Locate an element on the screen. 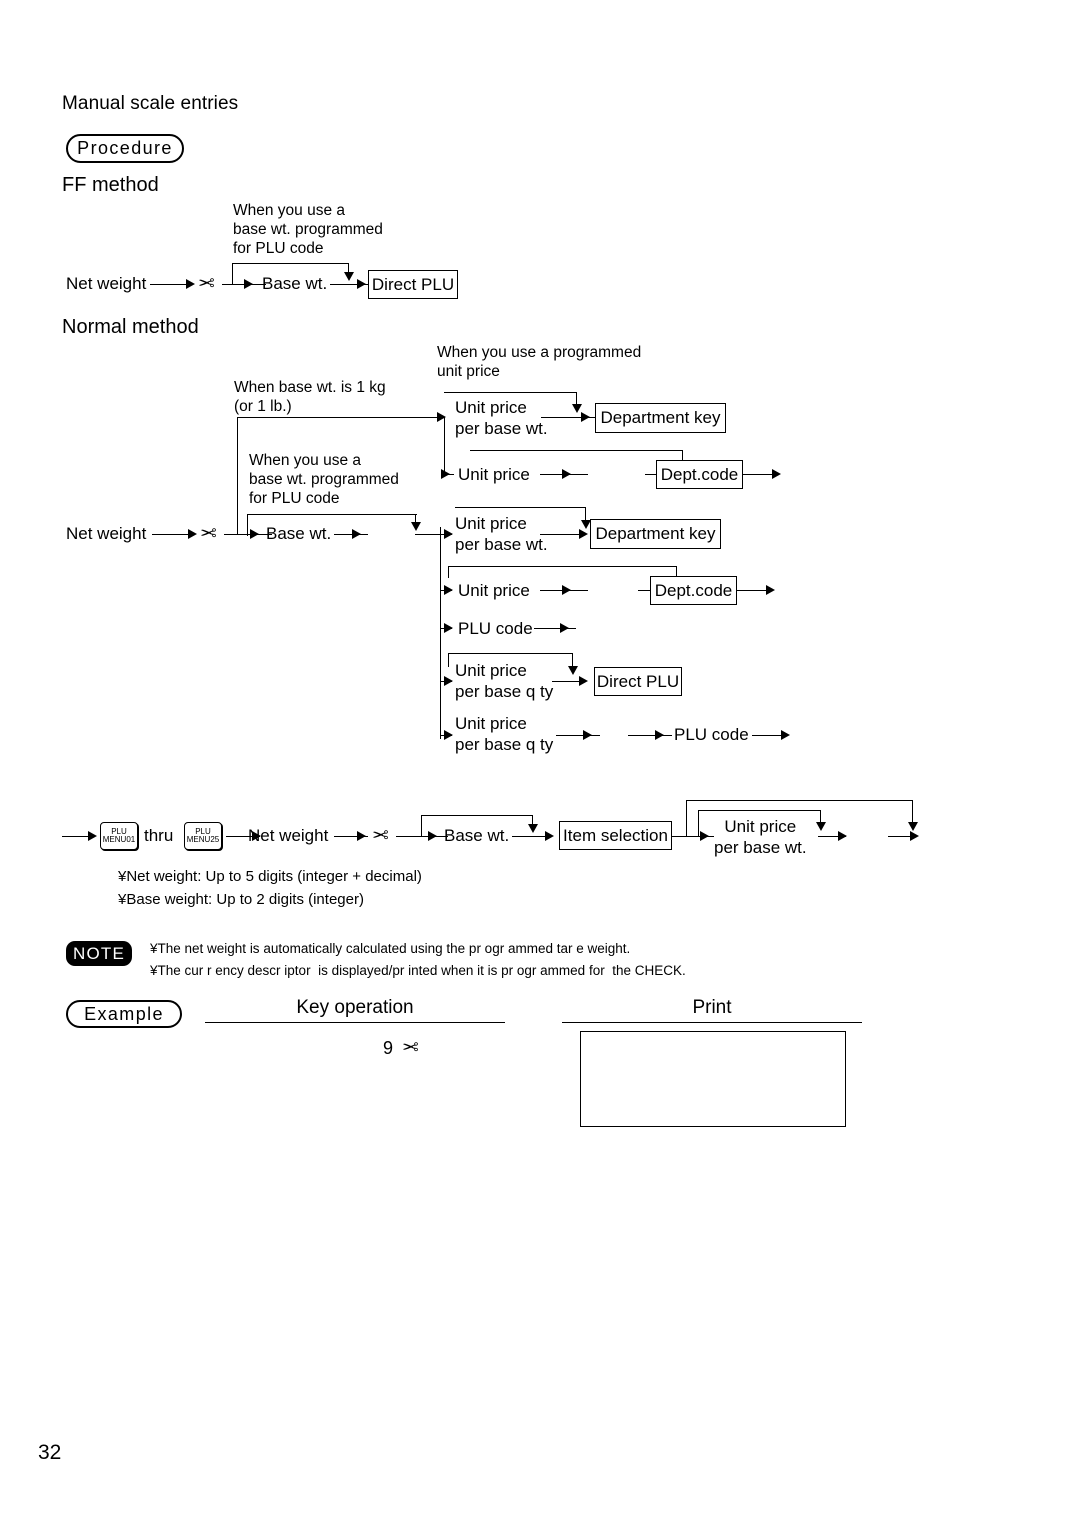  b1-department-key-box: Department key is located at coordinates (660, 418).